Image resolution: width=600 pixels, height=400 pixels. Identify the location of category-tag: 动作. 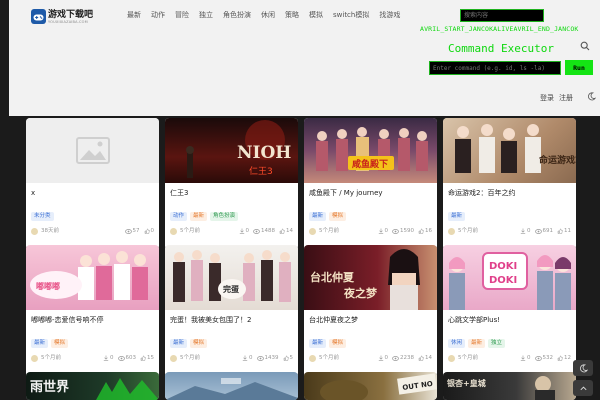
(179, 216).